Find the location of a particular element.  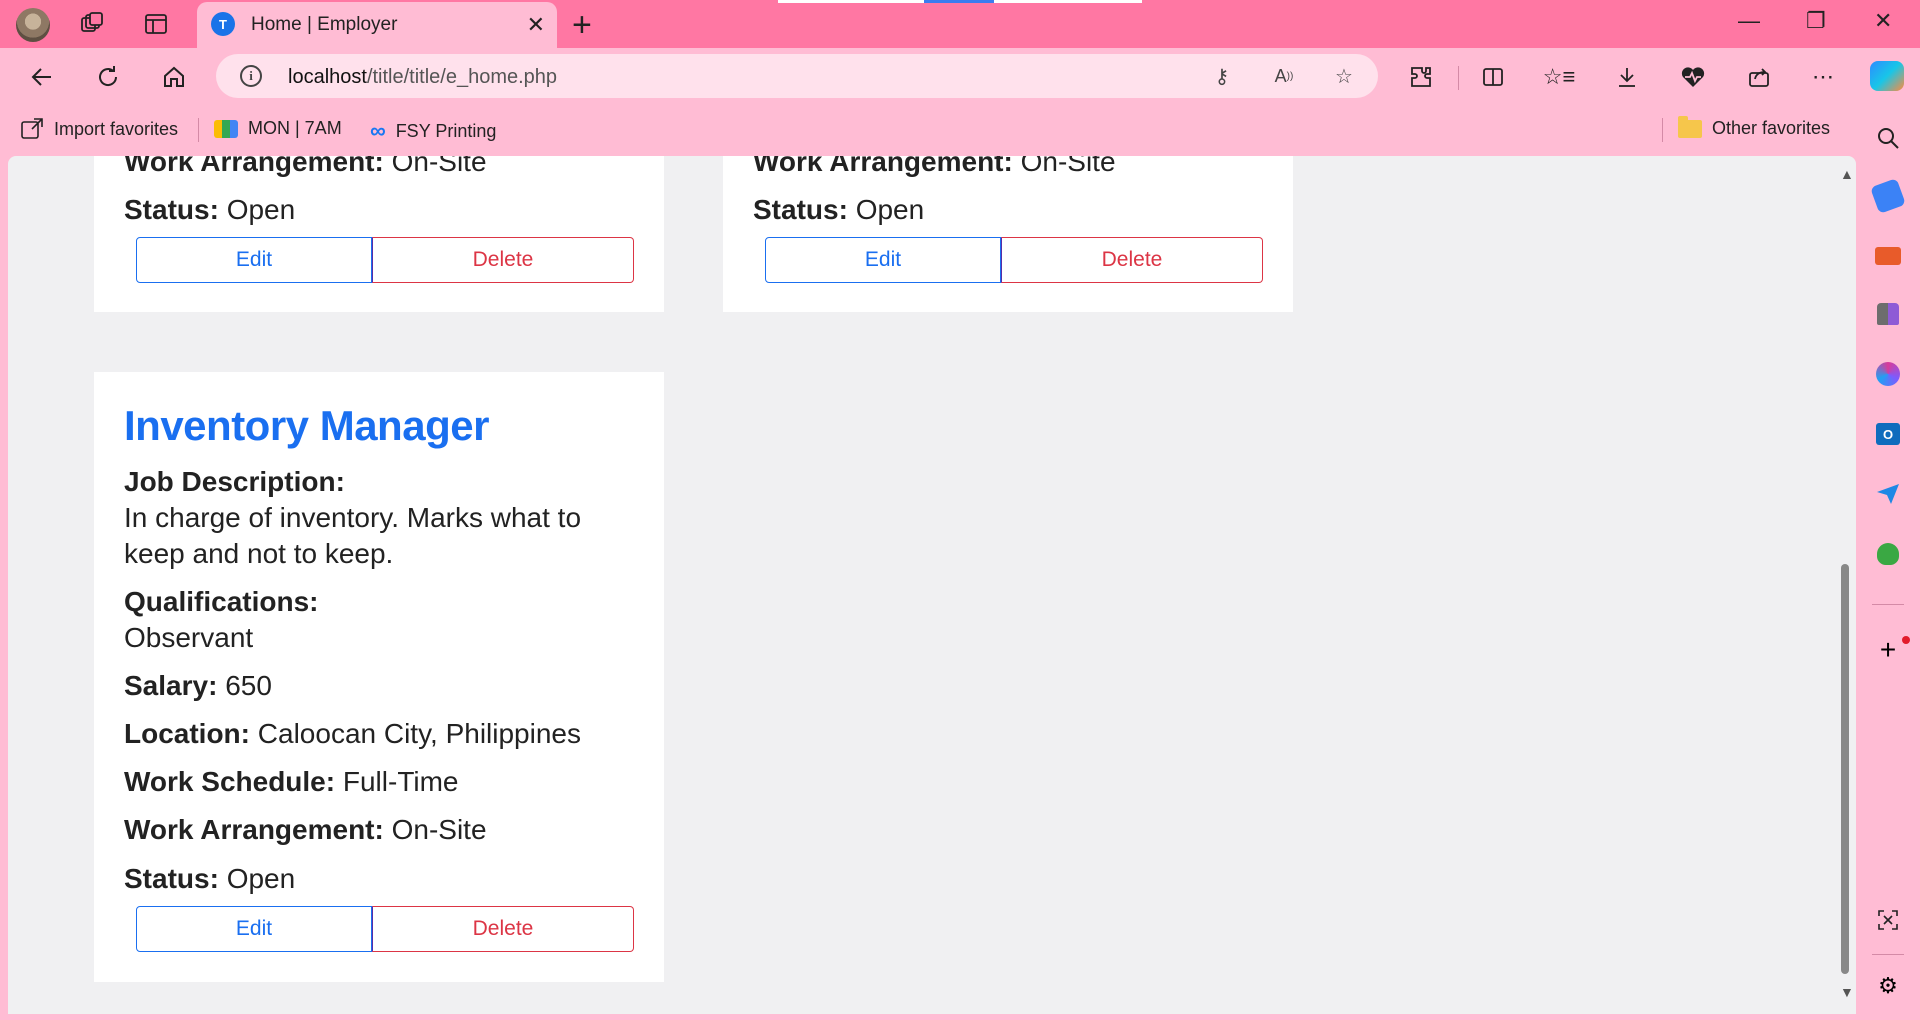

google-meet-icon is located at coordinates (226, 128).